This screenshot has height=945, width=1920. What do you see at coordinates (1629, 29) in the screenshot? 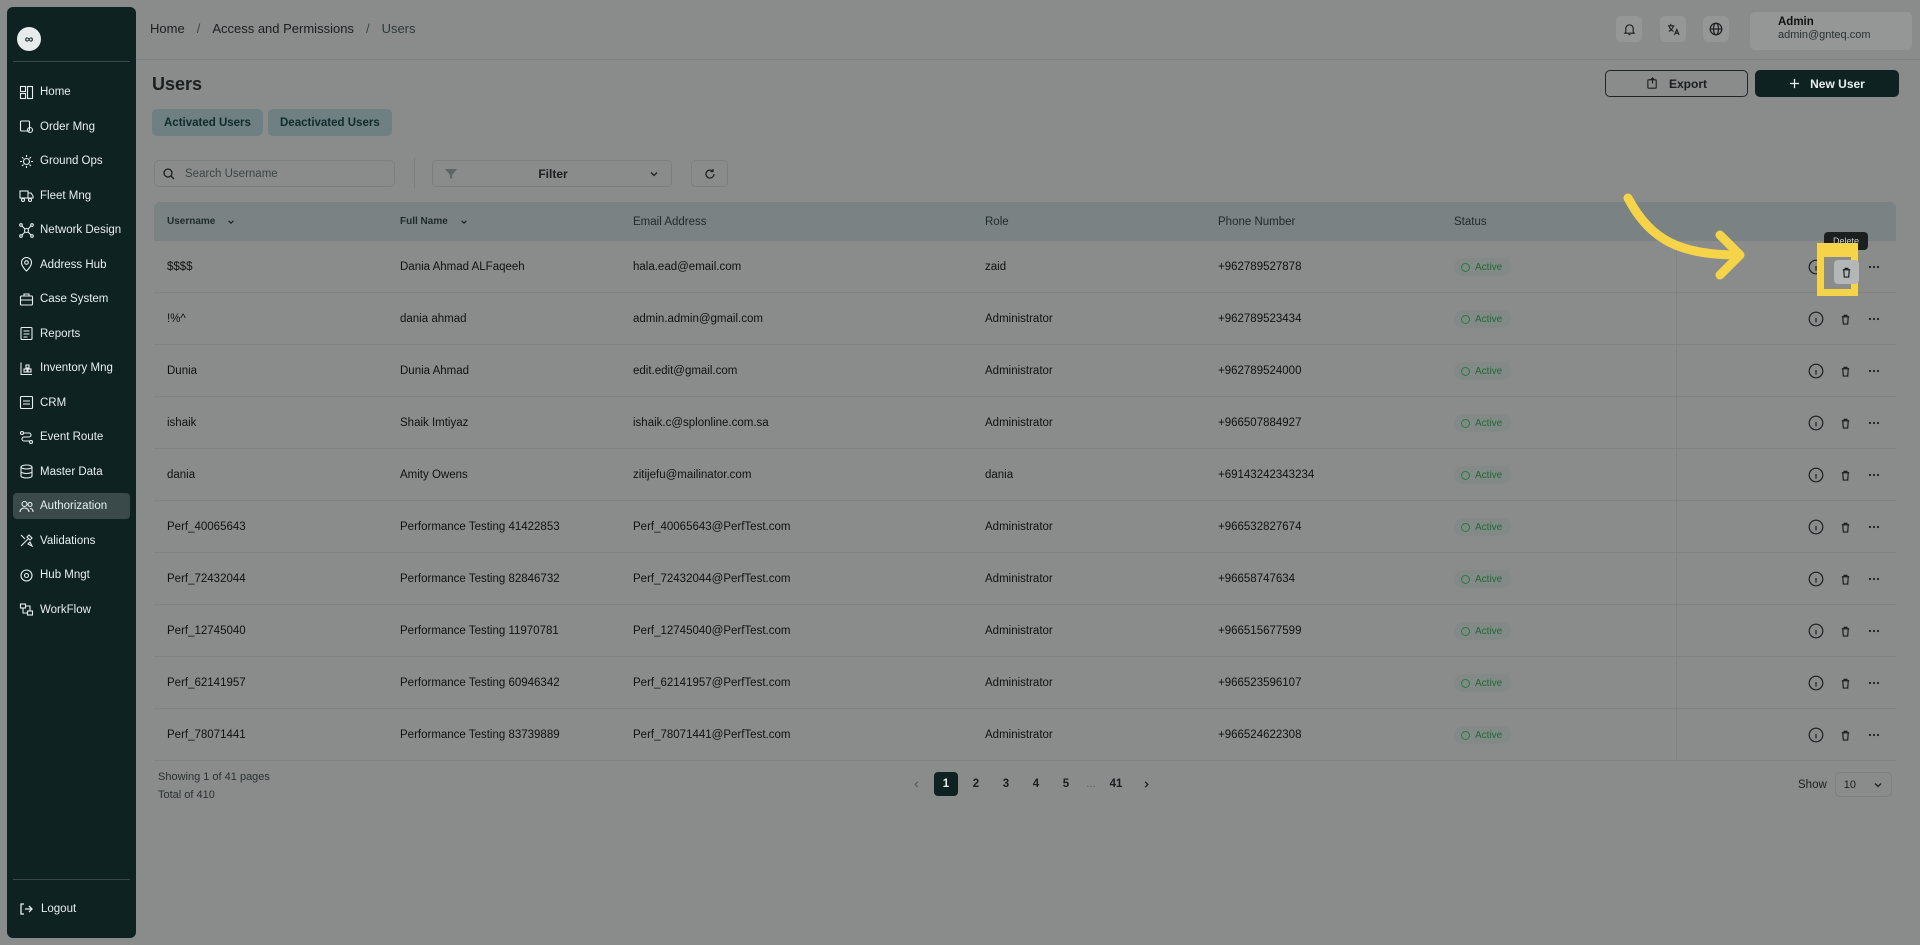
I see `notification-button` at bounding box center [1629, 29].